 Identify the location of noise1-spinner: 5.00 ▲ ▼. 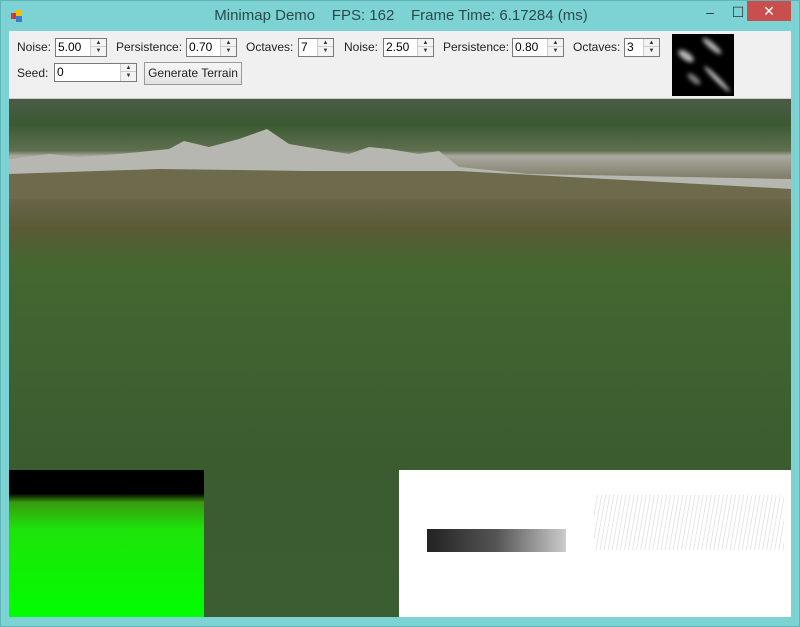
(81, 47).